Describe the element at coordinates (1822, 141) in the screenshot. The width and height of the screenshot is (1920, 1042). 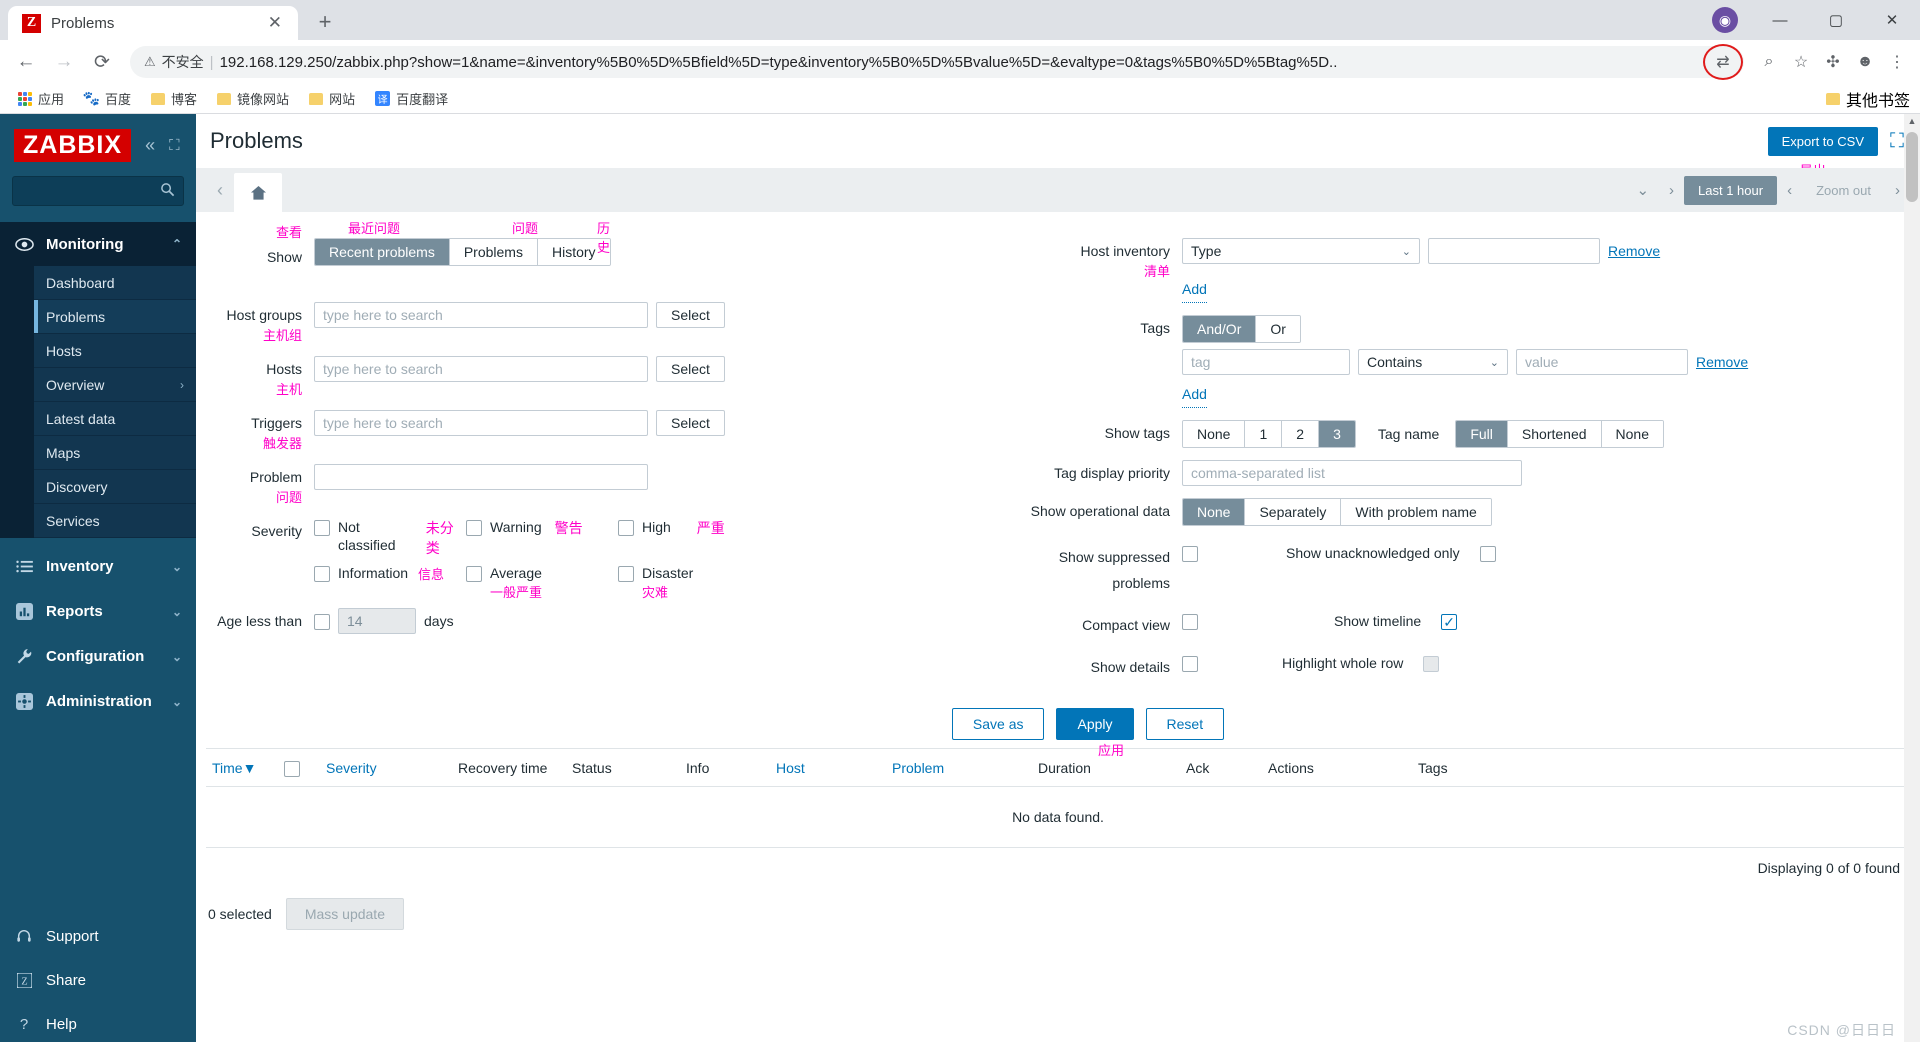
I see `export-to-csv-button: Export to CSV` at that location.